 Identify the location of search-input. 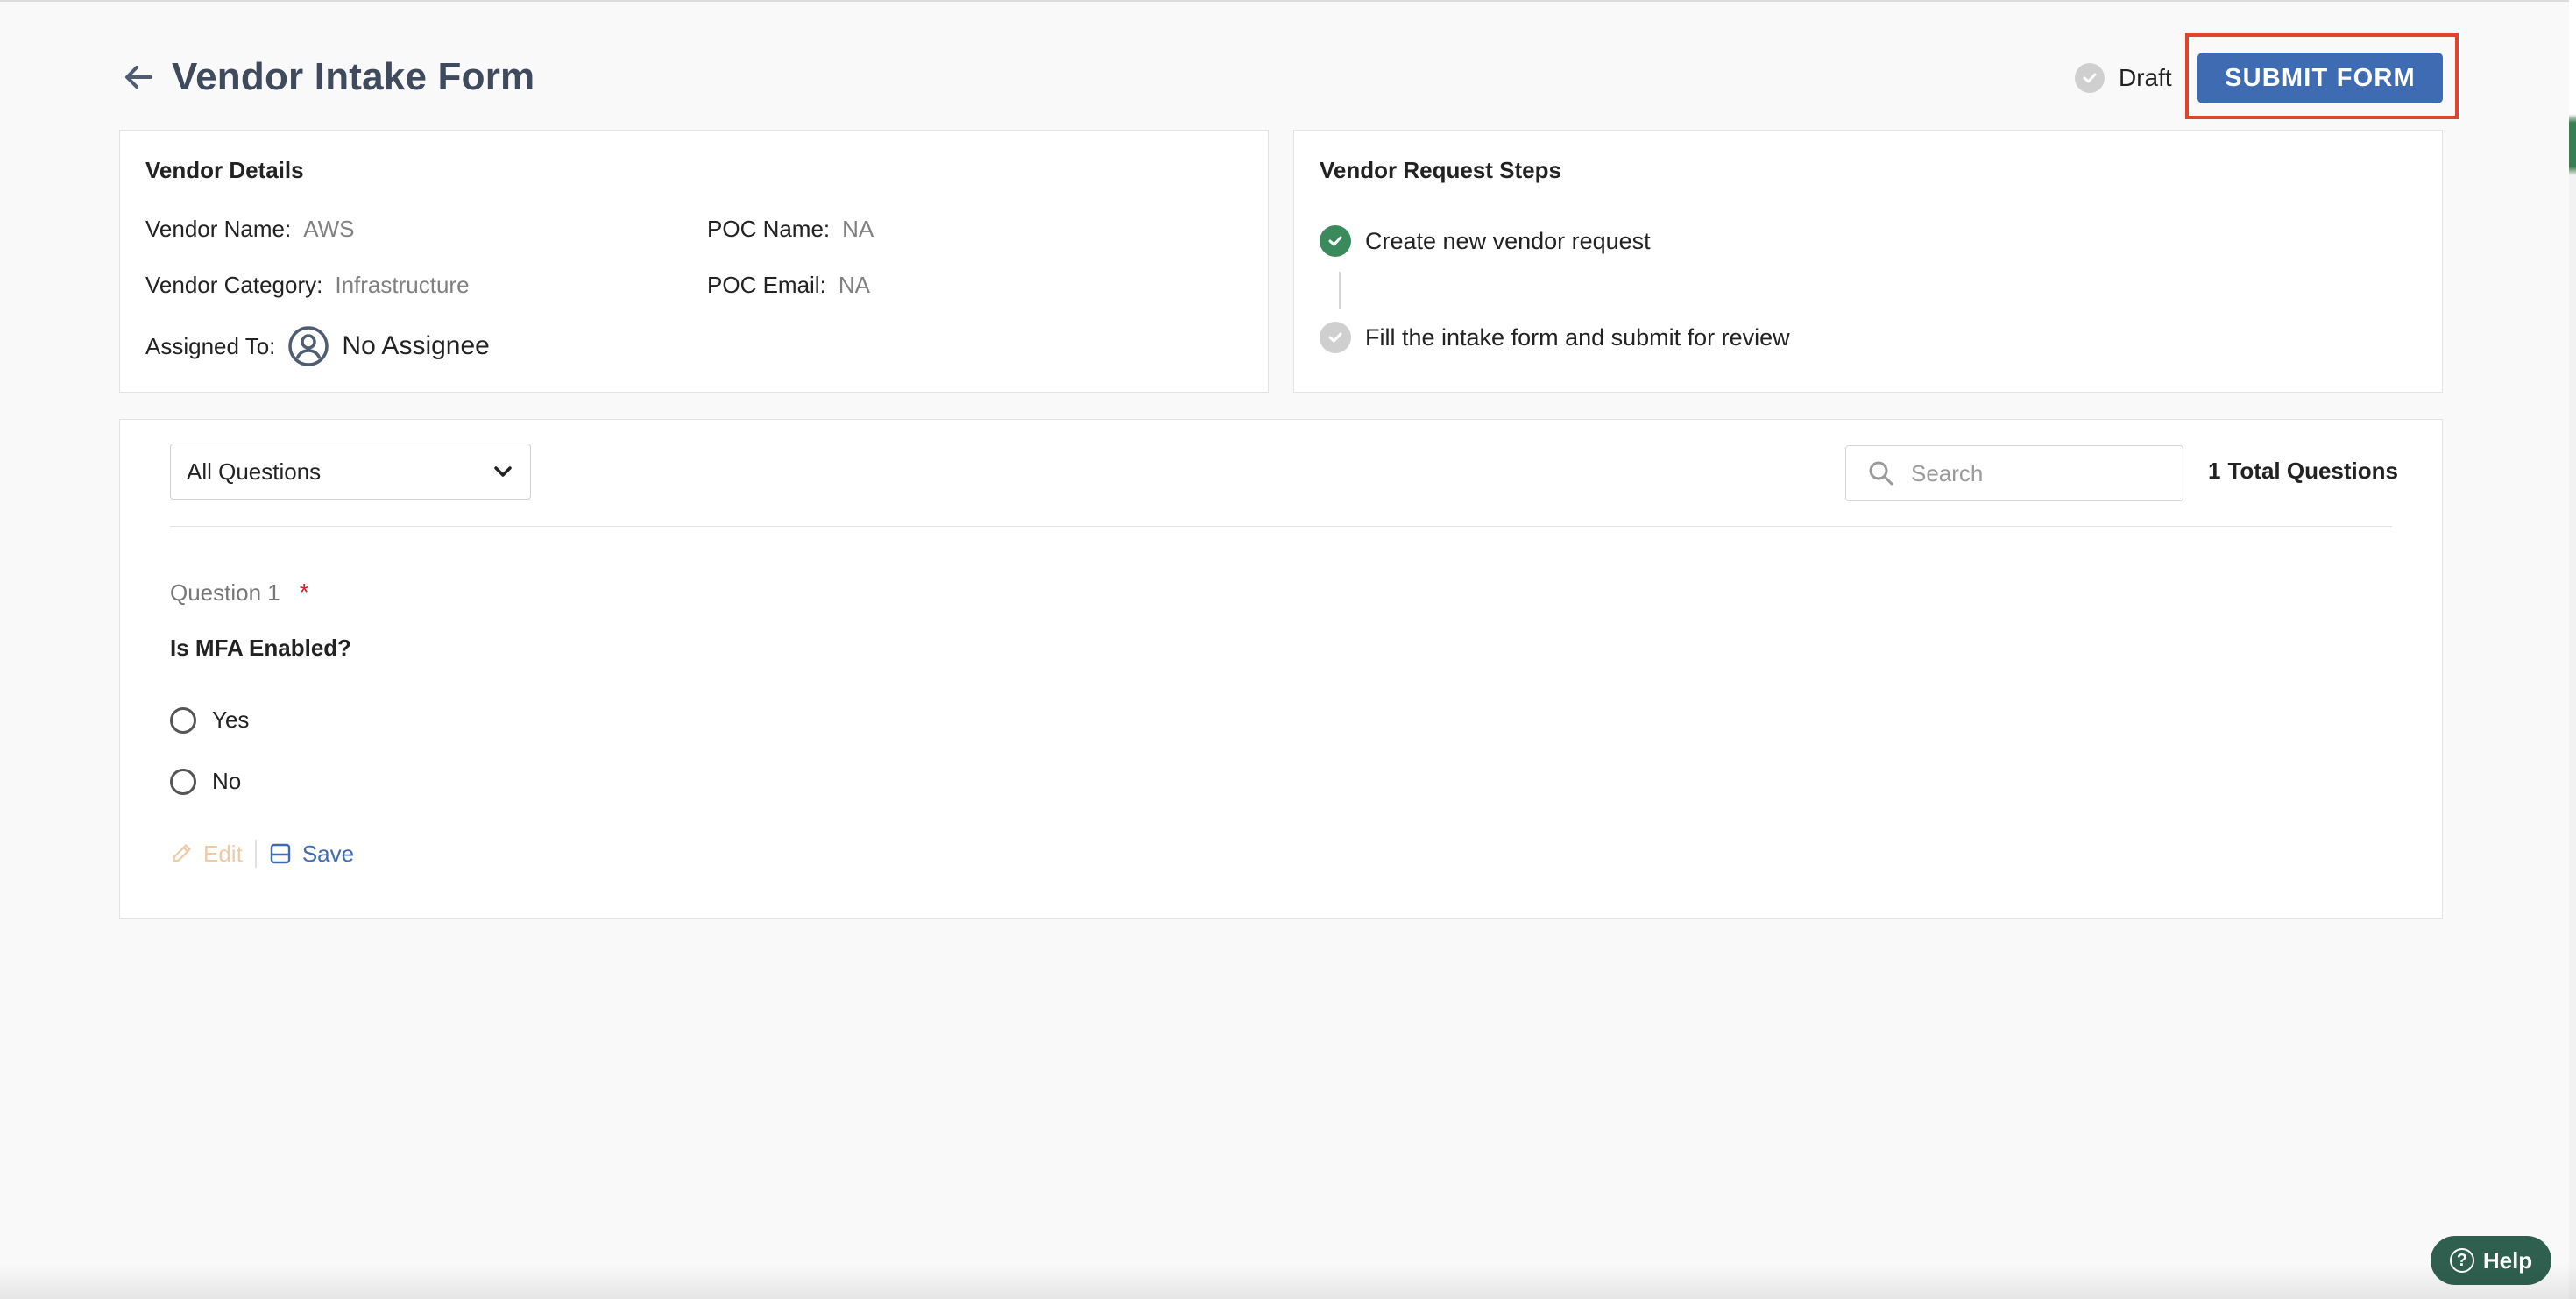
(2033, 473).